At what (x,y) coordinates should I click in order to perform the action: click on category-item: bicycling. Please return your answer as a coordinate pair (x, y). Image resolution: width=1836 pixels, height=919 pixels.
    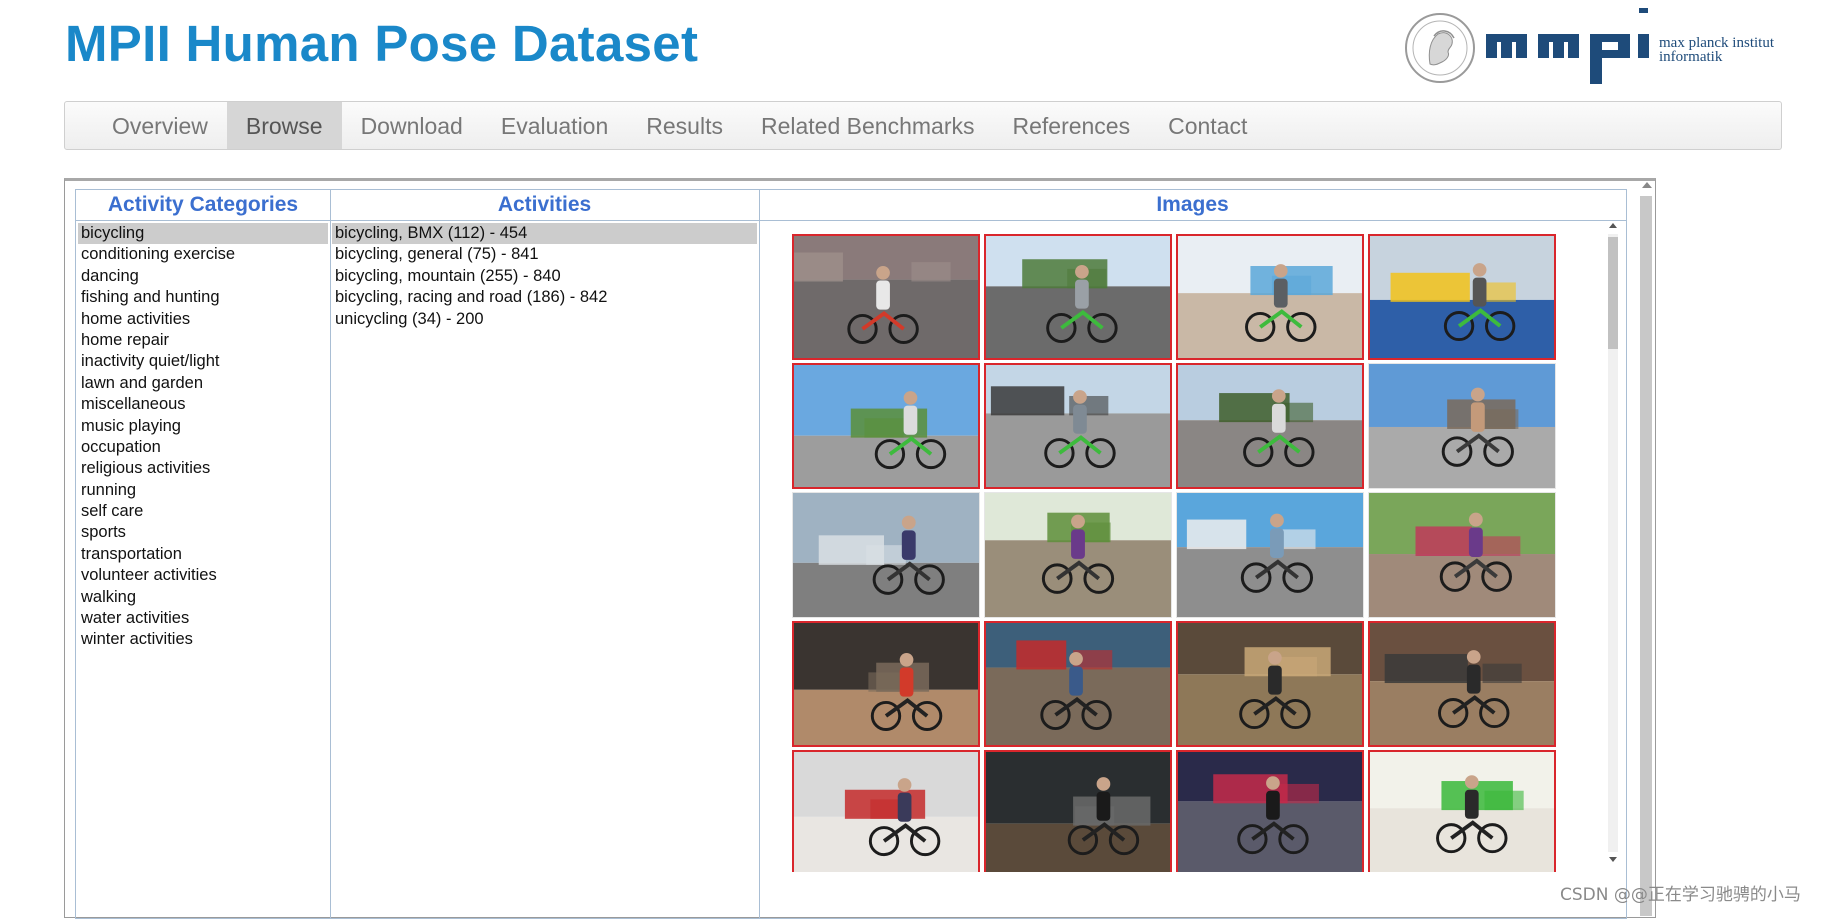
    Looking at the image, I should click on (203, 234).